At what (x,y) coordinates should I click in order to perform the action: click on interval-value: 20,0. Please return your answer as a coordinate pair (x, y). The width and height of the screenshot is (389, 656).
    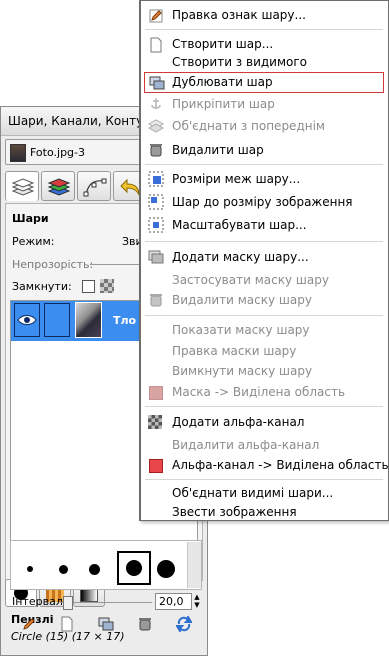
    Looking at the image, I should click on (171, 601).